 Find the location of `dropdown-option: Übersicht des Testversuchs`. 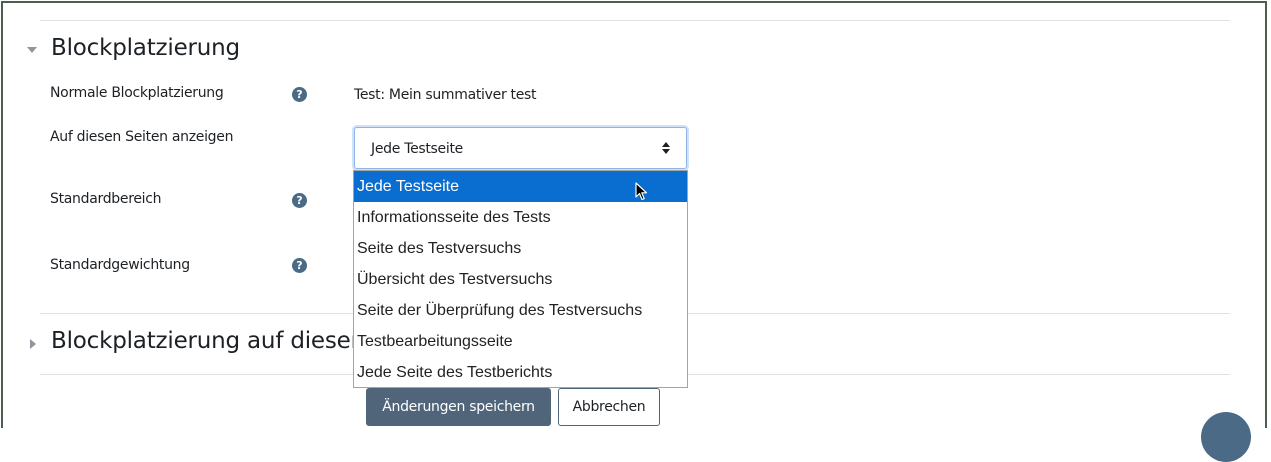

dropdown-option: Übersicht des Testversuchs is located at coordinates (520, 279).